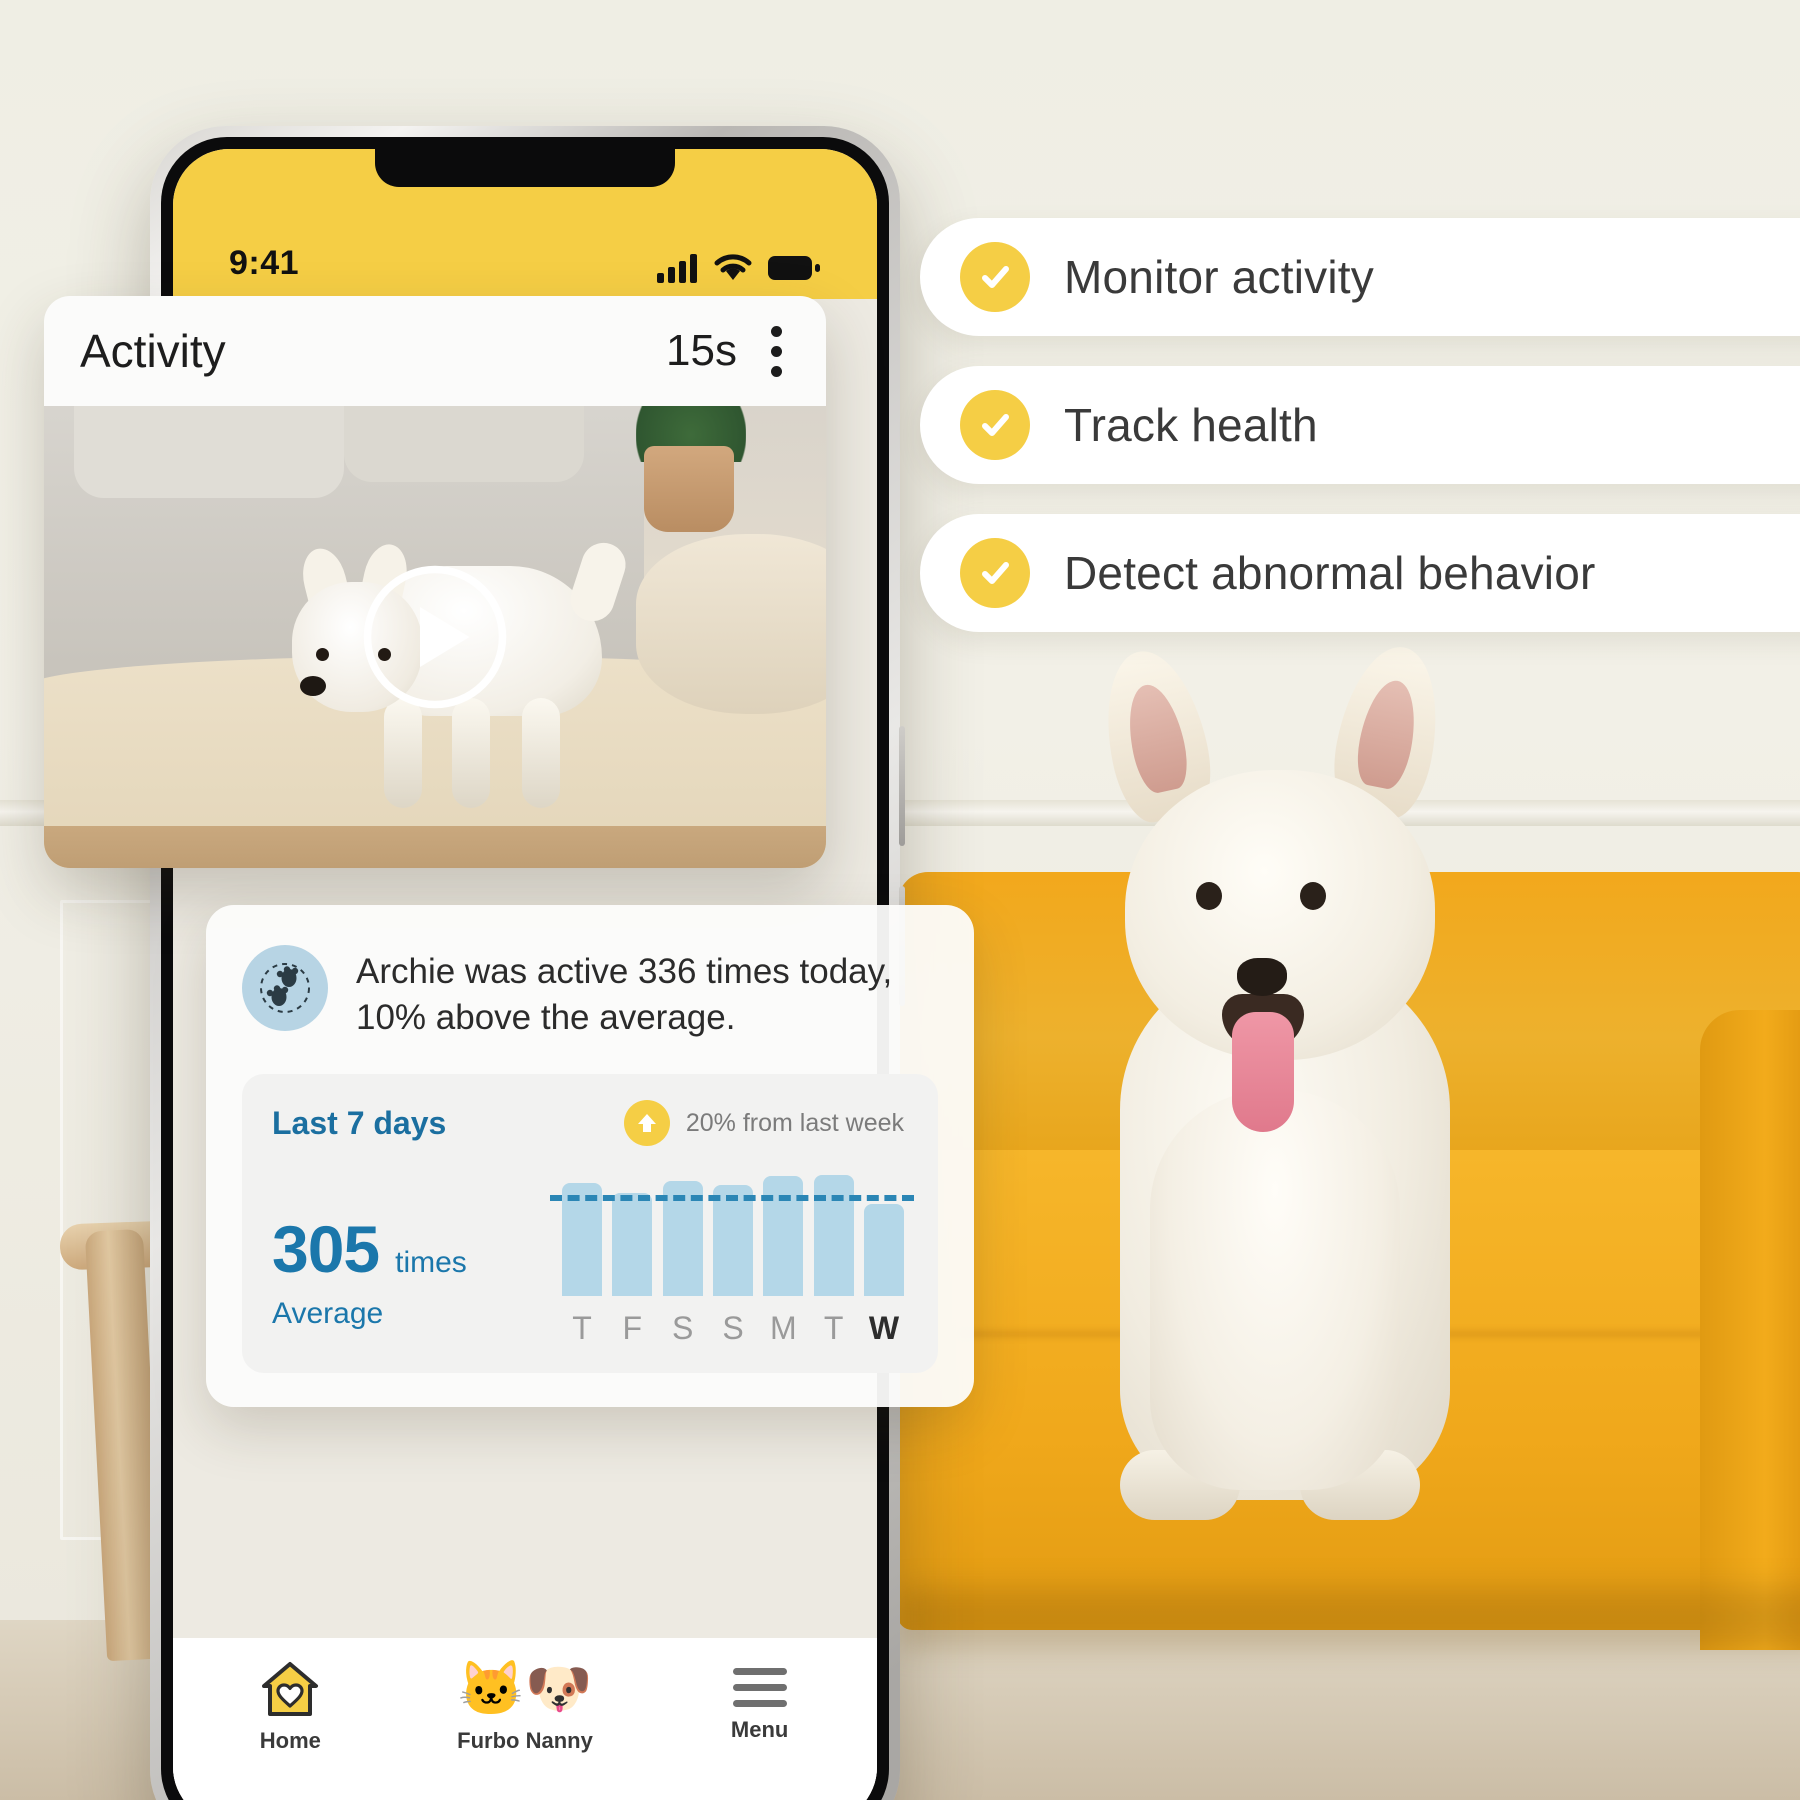  Describe the element at coordinates (285, 988) in the screenshot. I see `paw-print-icon` at that location.